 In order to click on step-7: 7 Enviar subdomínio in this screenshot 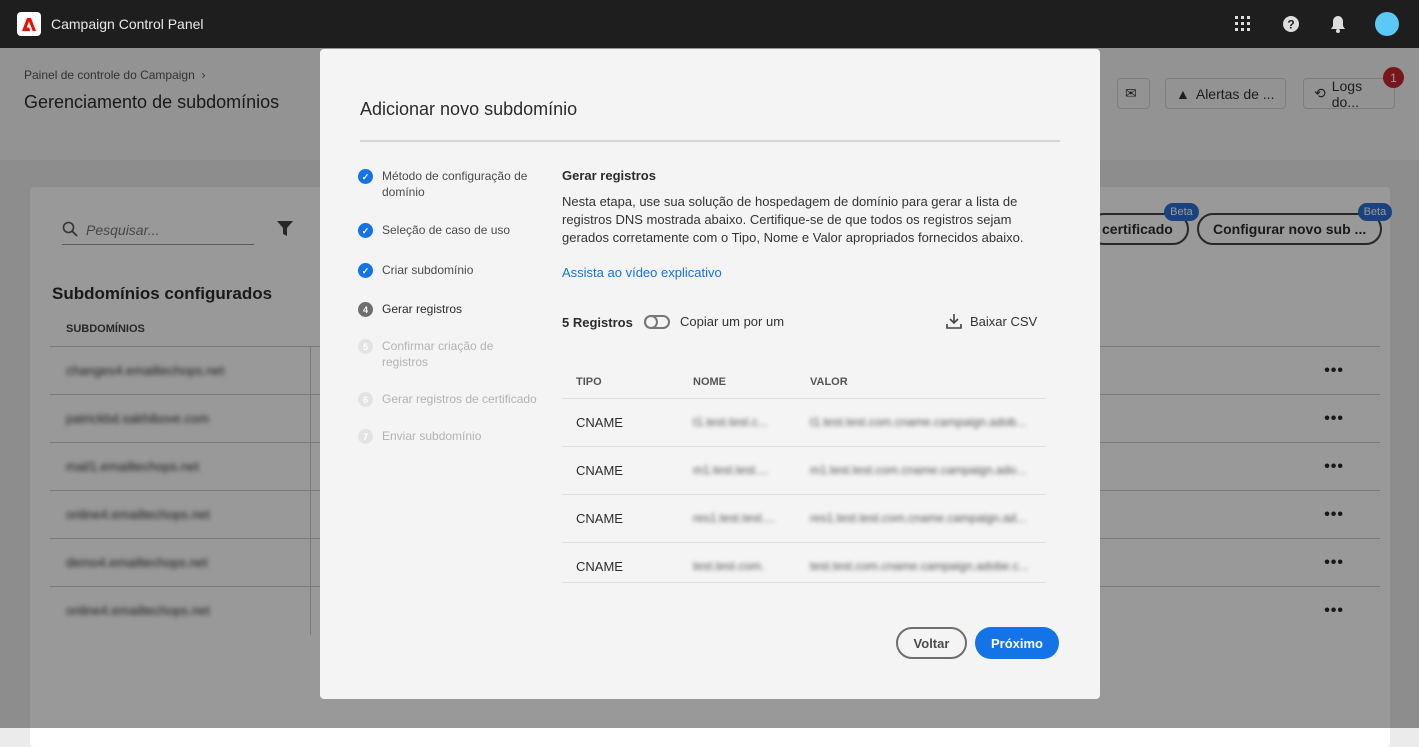, I will do `click(448, 436)`.